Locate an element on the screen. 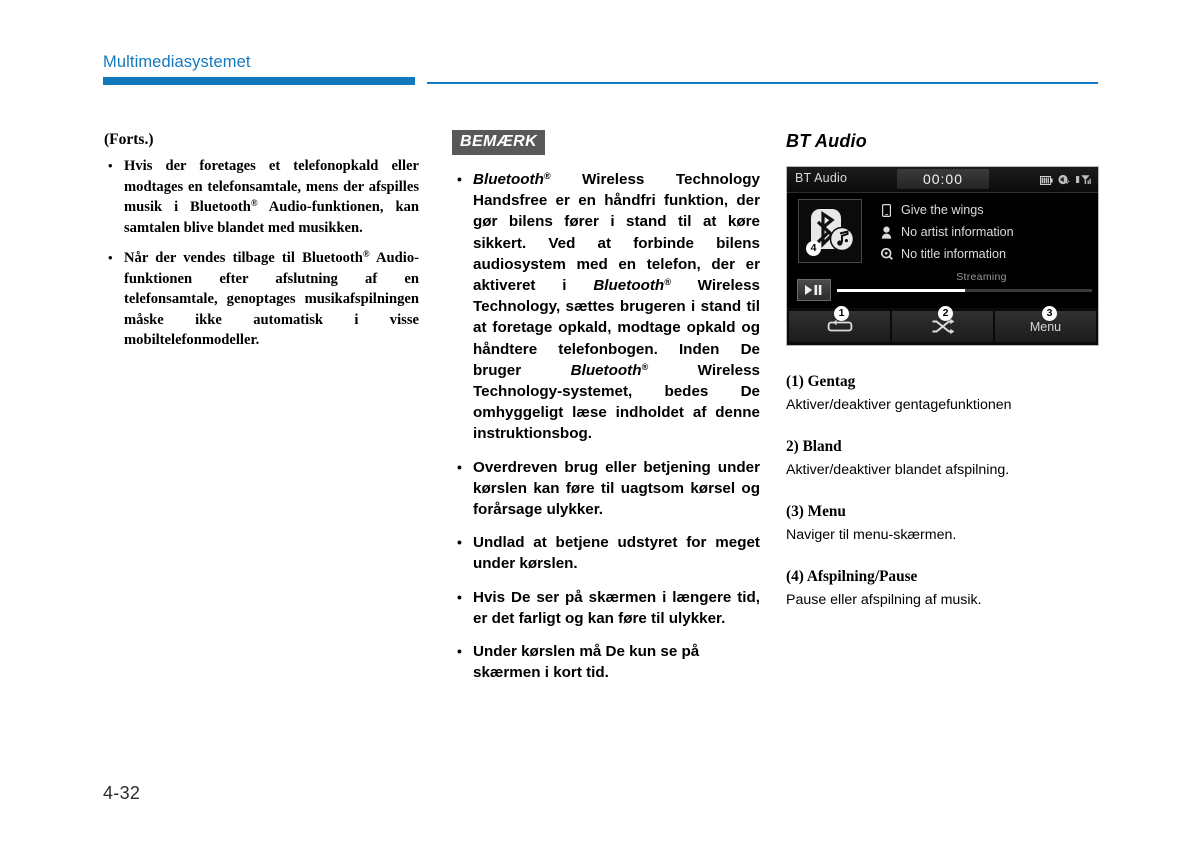  description-title: 2) Bland is located at coordinates (814, 446).